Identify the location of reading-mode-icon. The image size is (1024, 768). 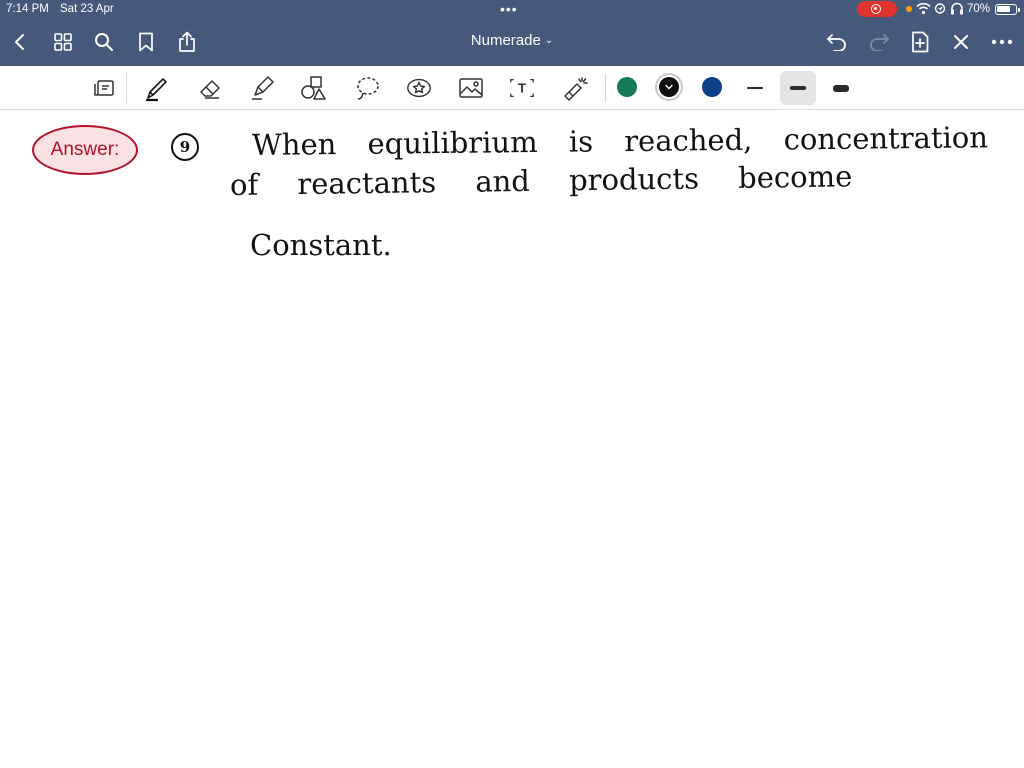
(105, 88).